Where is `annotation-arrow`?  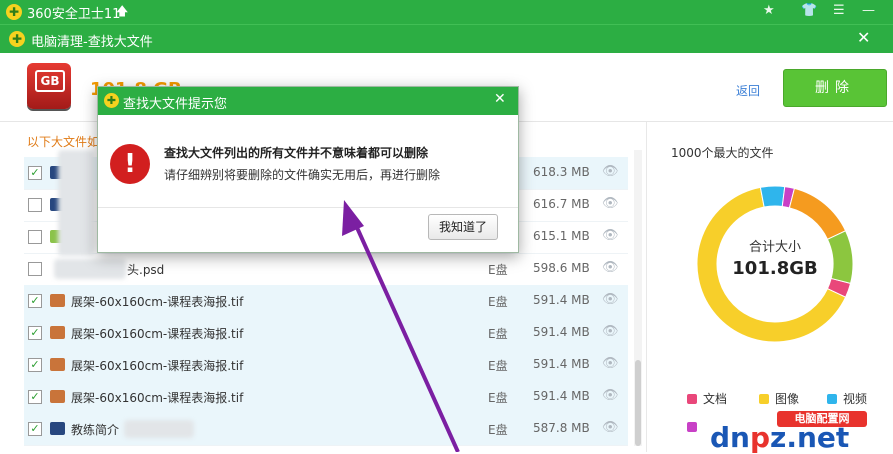 annotation-arrow is located at coordinates (401, 326).